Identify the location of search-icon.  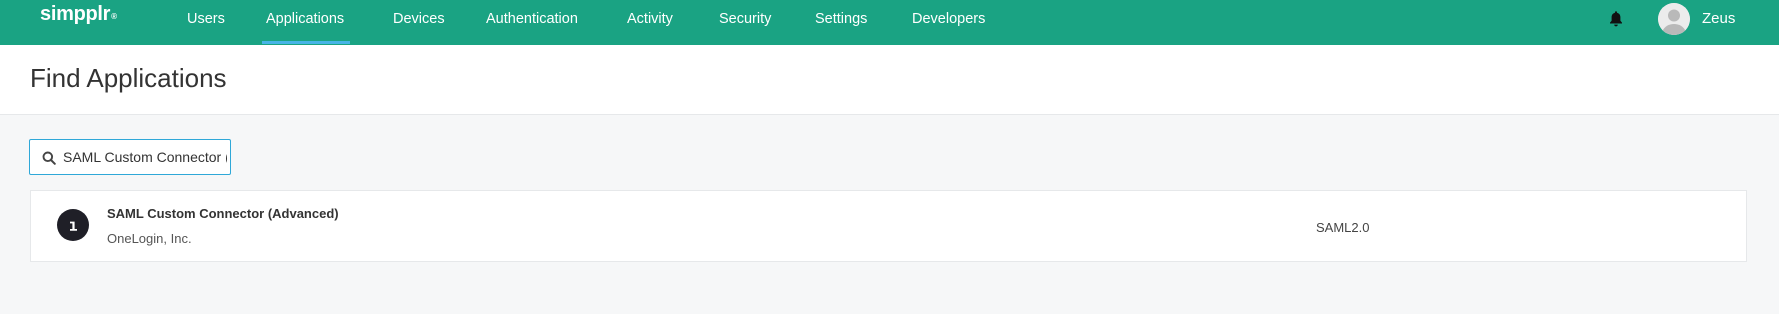
(49, 158).